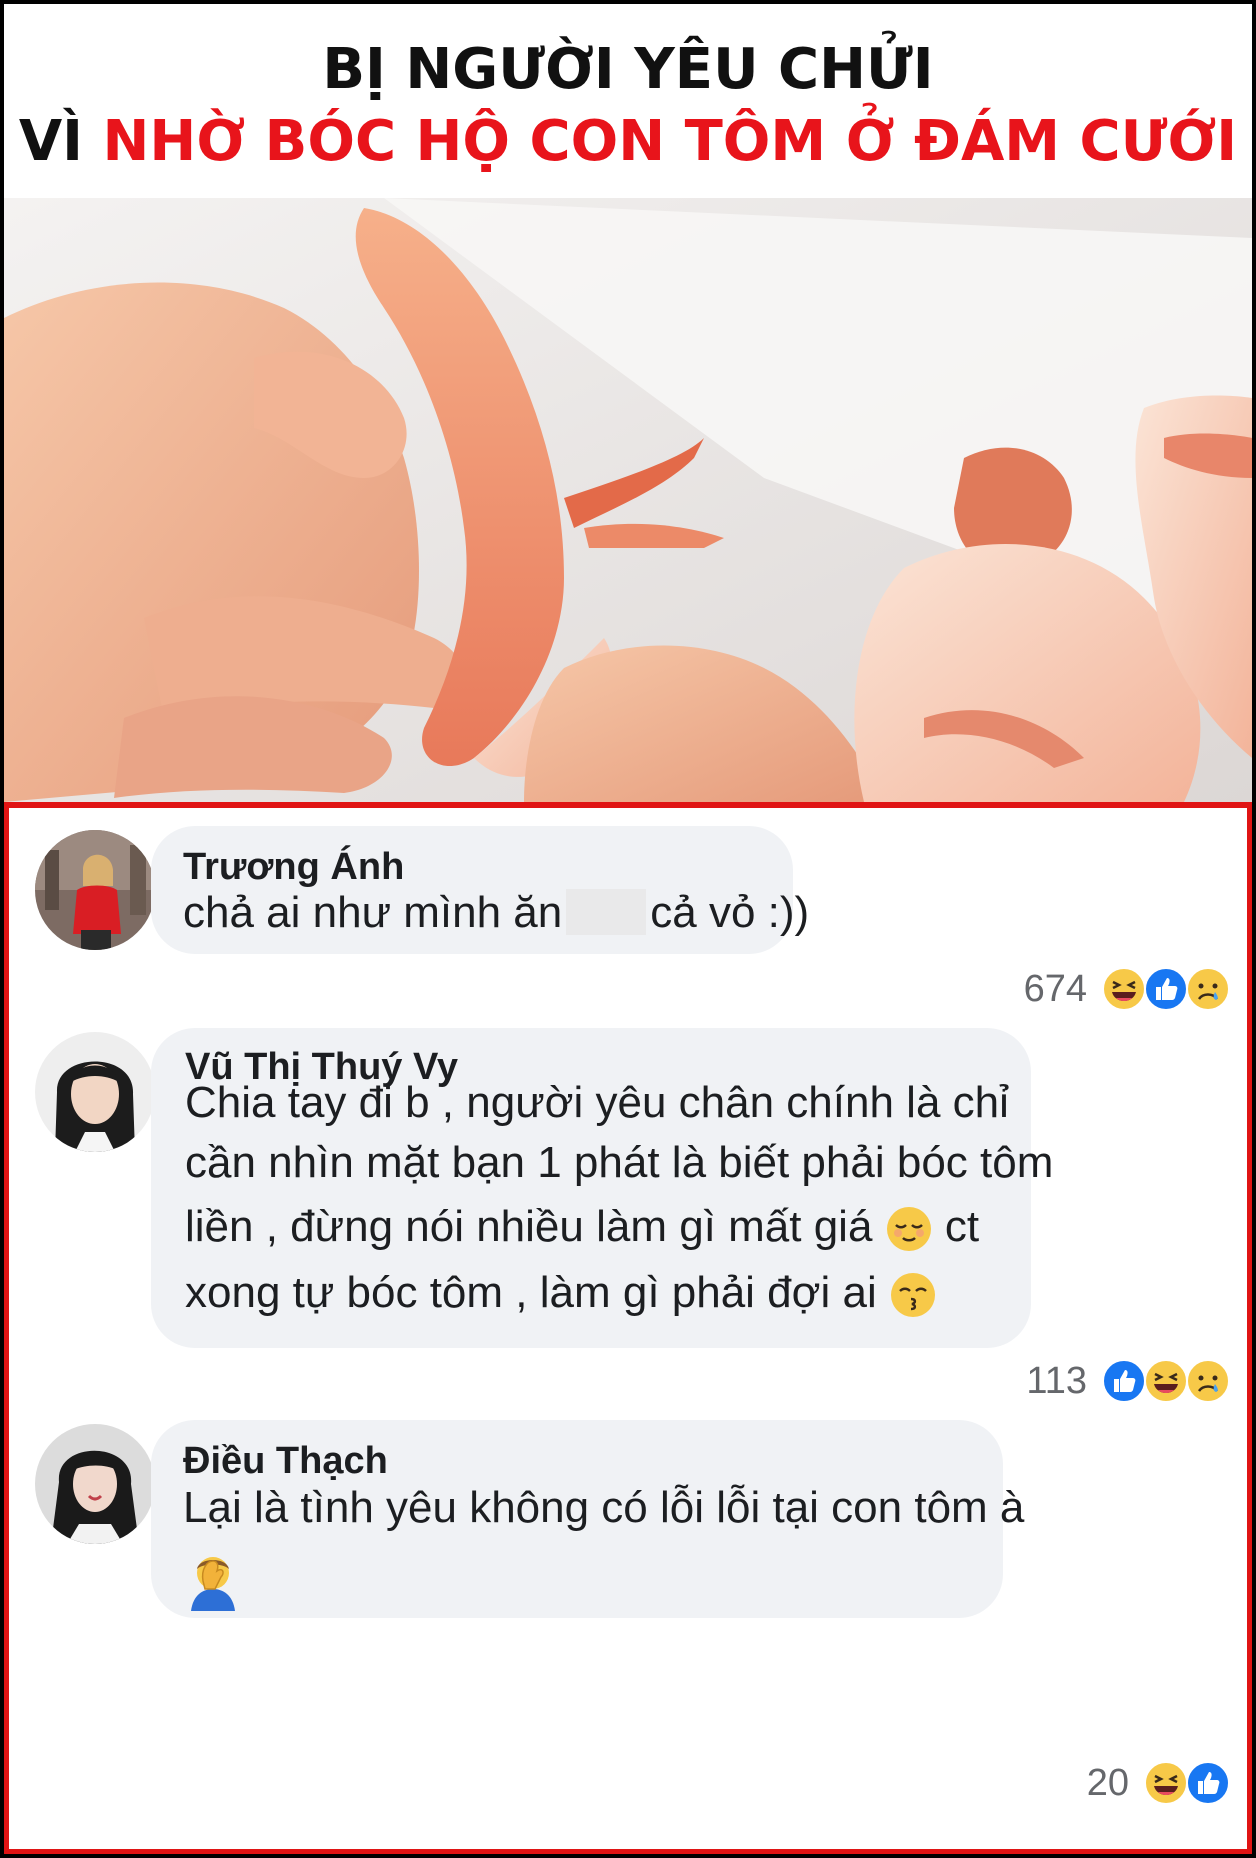  Describe the element at coordinates (730, 912) in the screenshot. I see `comment-text-after: cả vỏ :))` at that location.